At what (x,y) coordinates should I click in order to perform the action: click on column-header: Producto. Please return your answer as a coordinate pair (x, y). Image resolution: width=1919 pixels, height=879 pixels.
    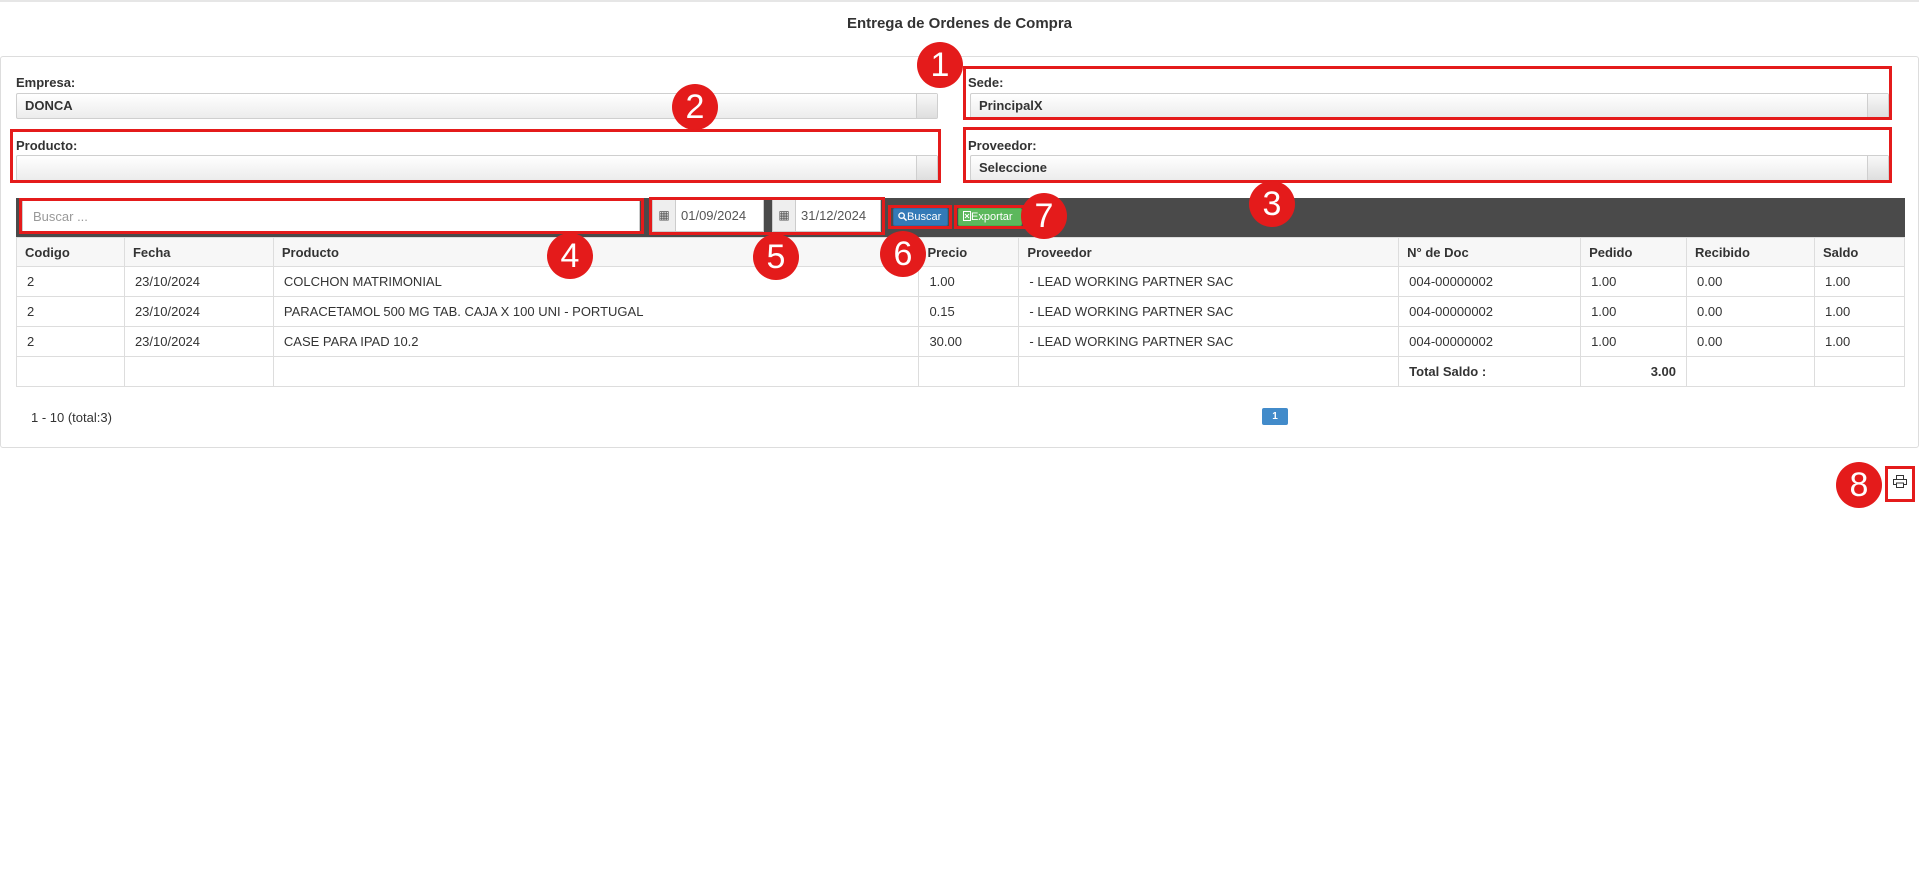
    Looking at the image, I should click on (596, 252).